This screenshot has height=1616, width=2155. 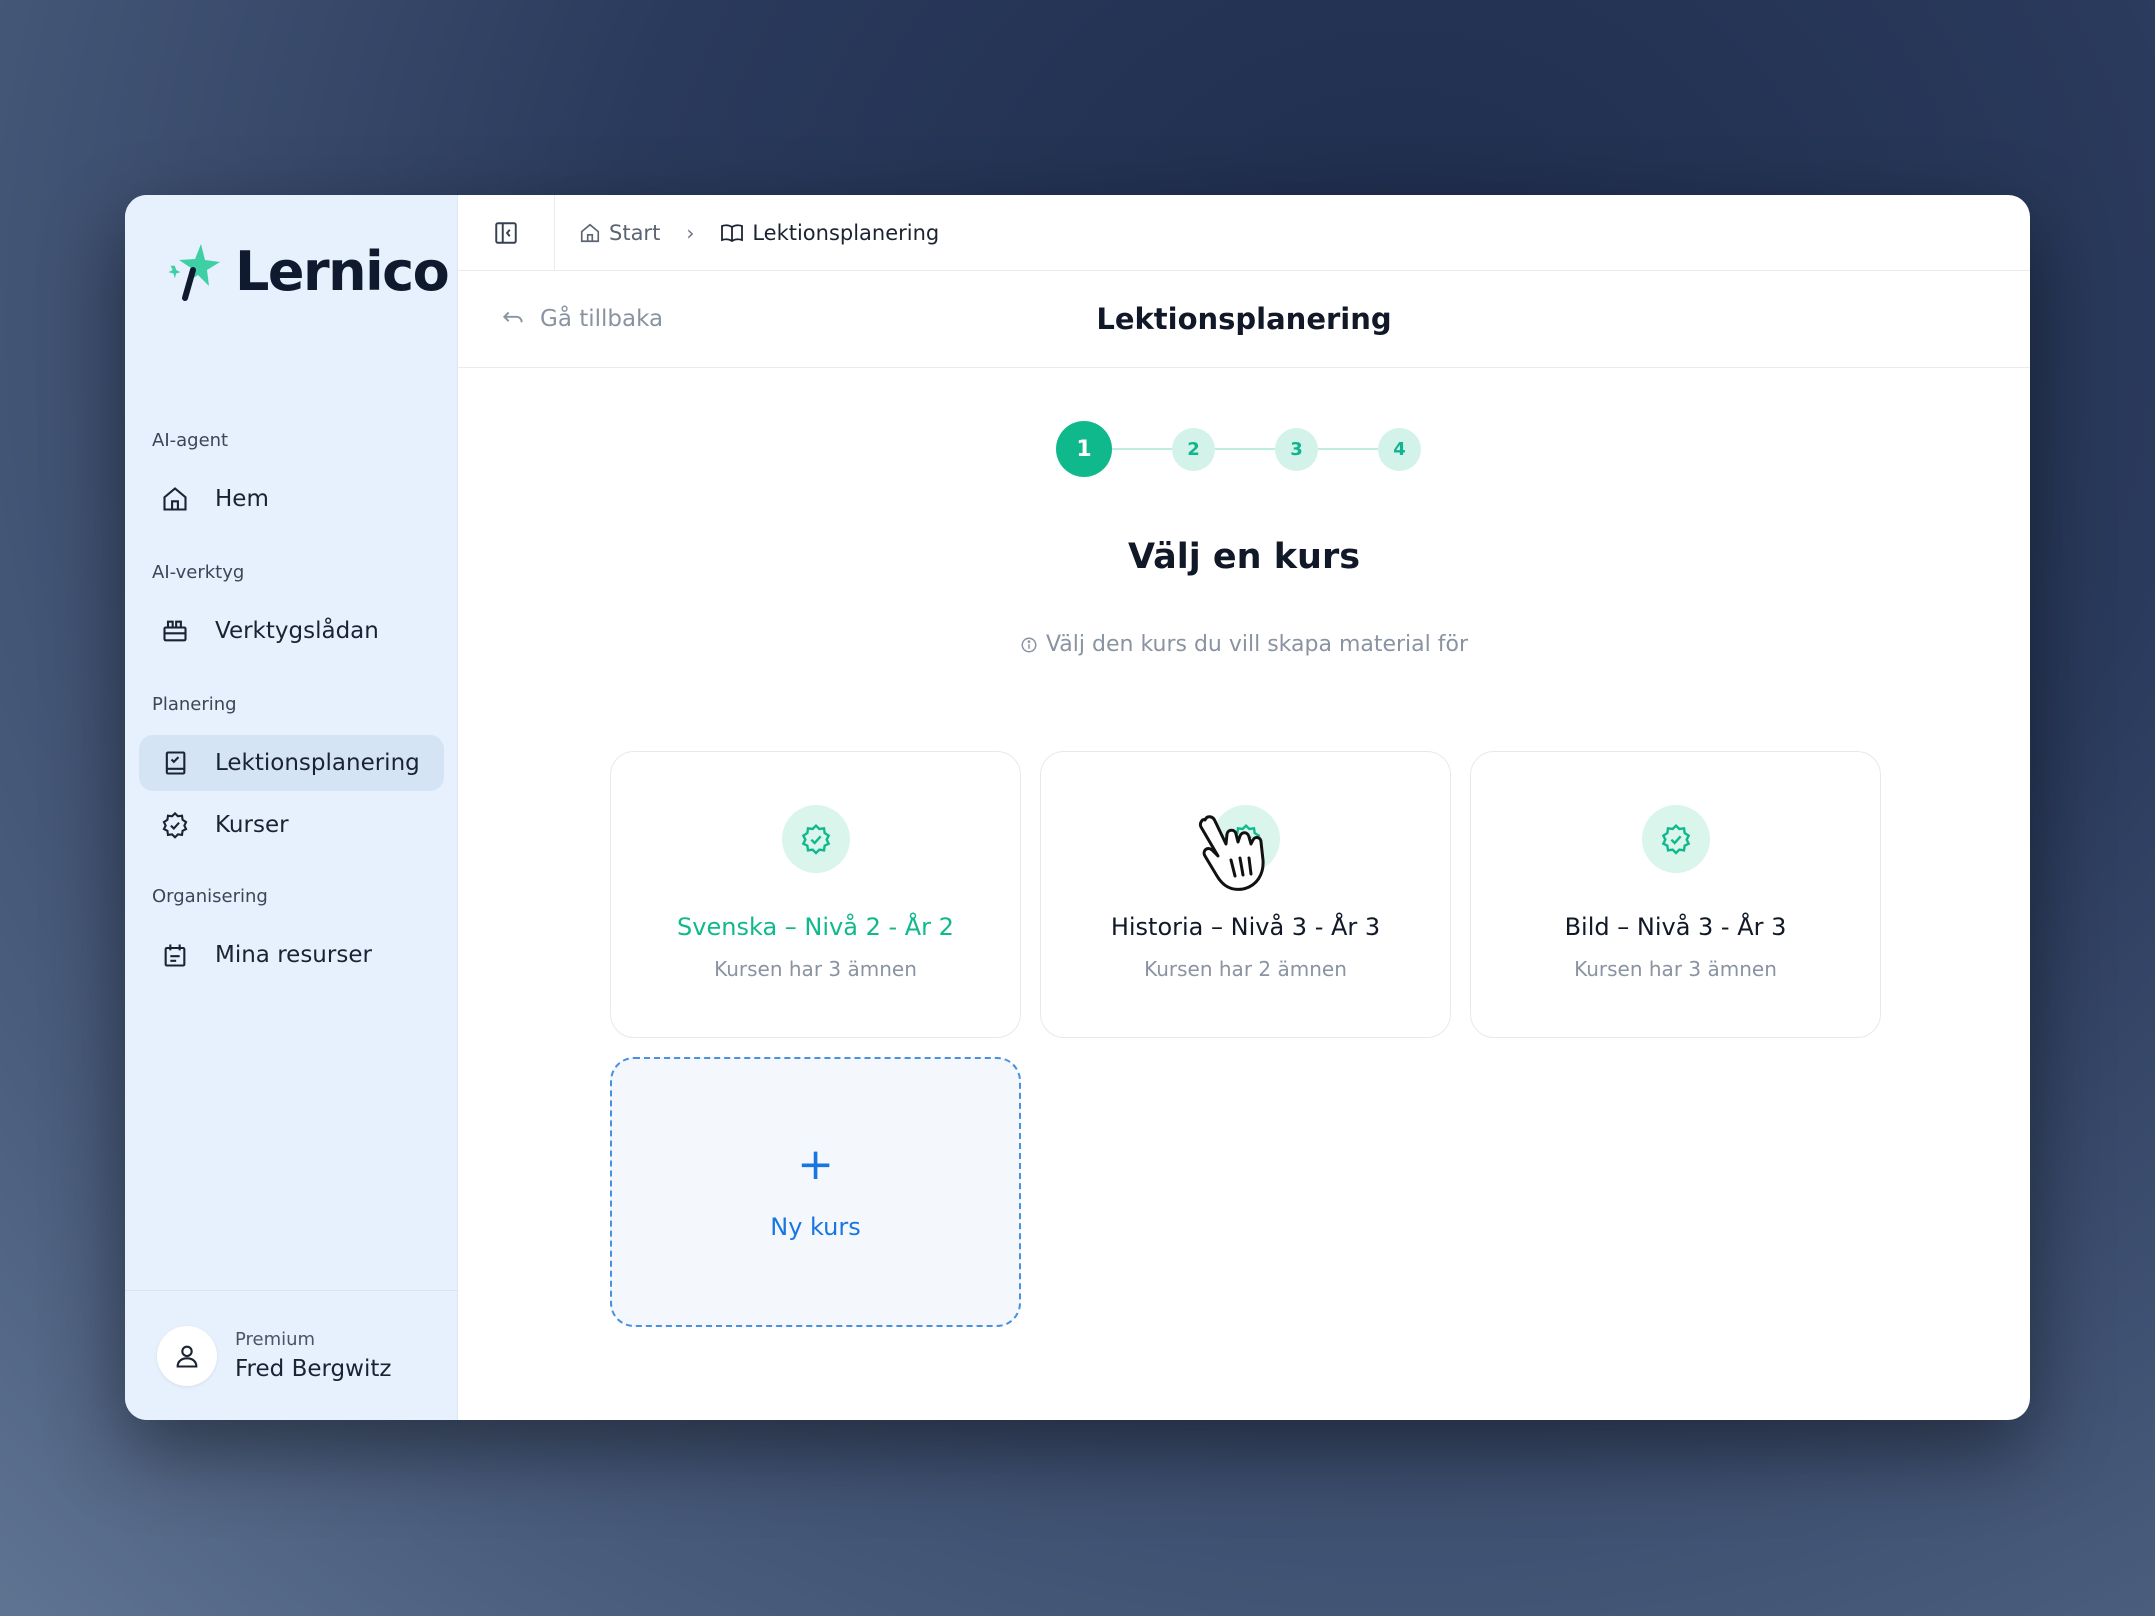 I want to click on sidebar-item-hem: Hem, so click(x=291, y=499).